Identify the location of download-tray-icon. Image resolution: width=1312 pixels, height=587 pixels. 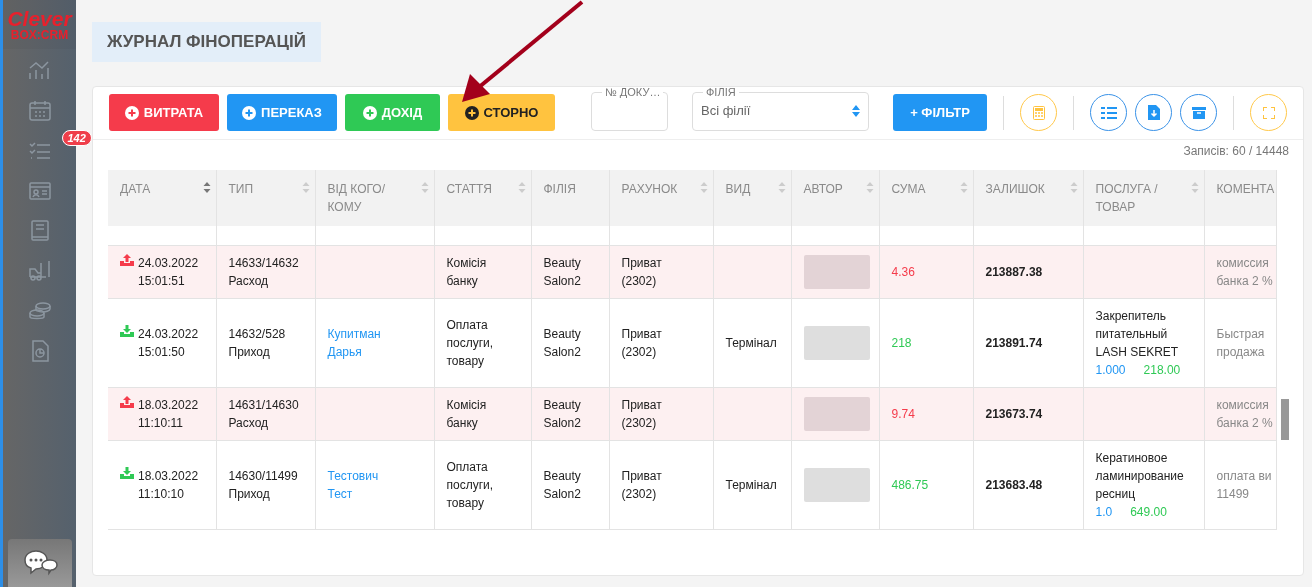
(127, 331).